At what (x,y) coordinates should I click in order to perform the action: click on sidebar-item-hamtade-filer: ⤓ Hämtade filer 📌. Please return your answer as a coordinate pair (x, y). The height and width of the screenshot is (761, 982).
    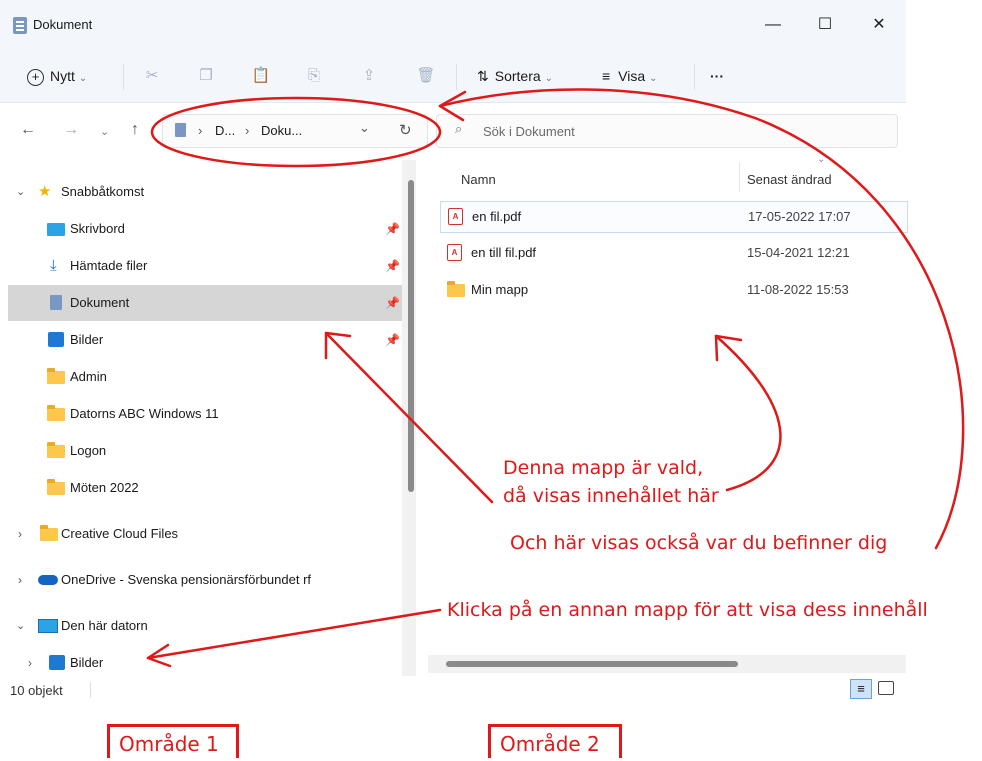
    Looking at the image, I should click on (205, 266).